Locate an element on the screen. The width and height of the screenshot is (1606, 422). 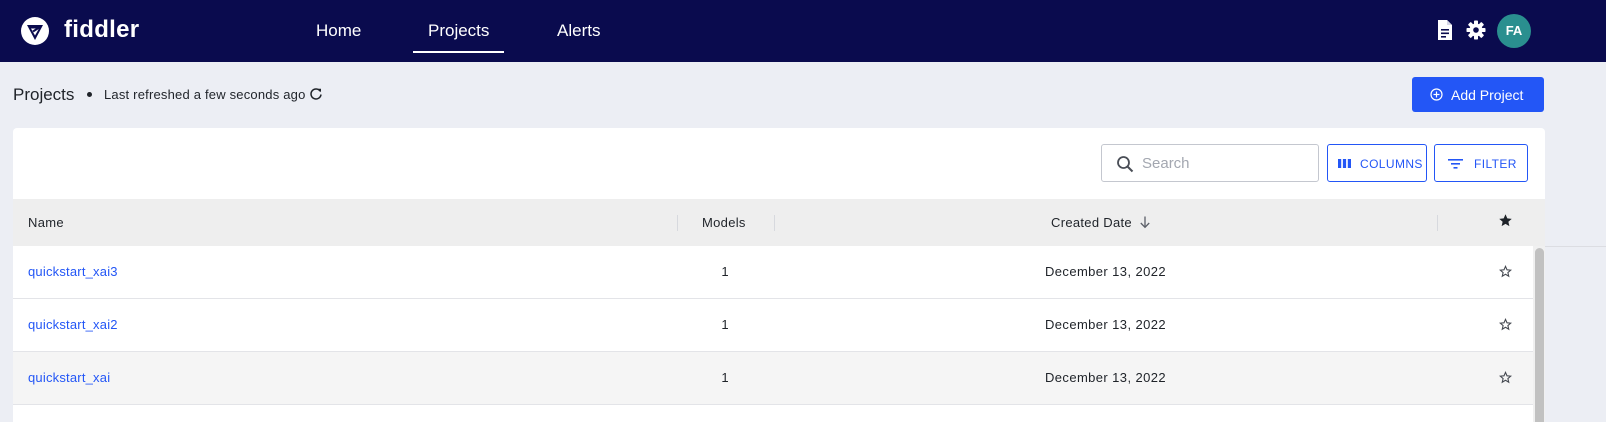
project-name-link: quickstart_xai2 is located at coordinates (73, 324).